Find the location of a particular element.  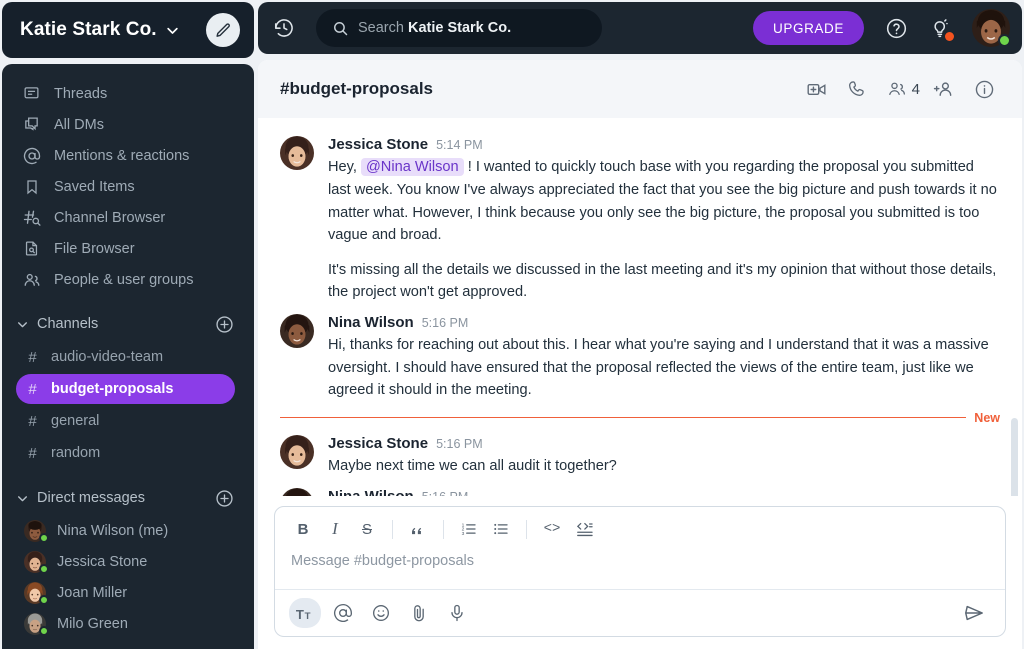

add-person-icon is located at coordinates (943, 89).